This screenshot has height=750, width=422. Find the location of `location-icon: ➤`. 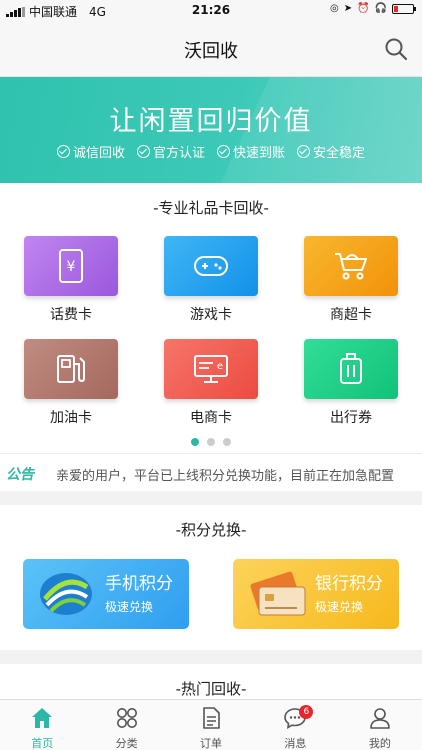

location-icon: ➤ is located at coordinates (348, 8).